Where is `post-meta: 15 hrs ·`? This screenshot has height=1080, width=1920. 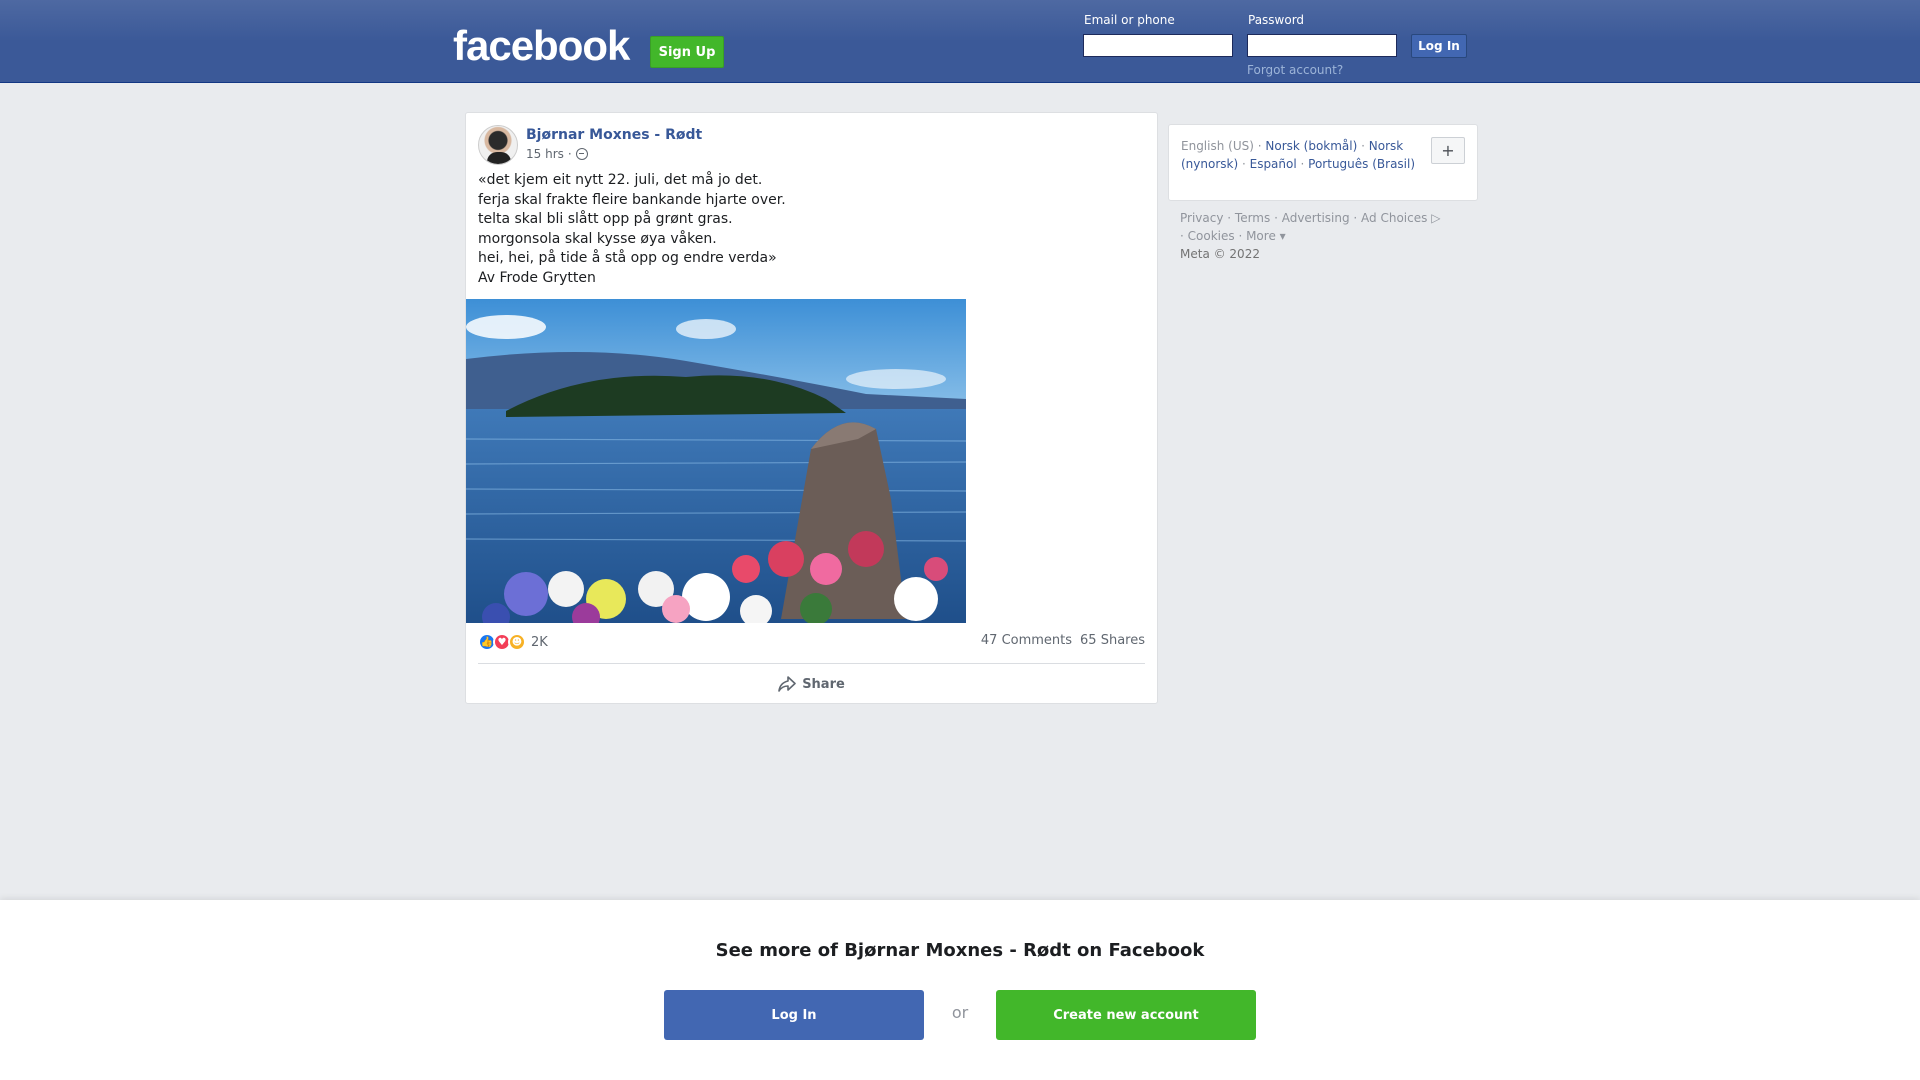
post-meta: 15 hrs · is located at coordinates (557, 154).